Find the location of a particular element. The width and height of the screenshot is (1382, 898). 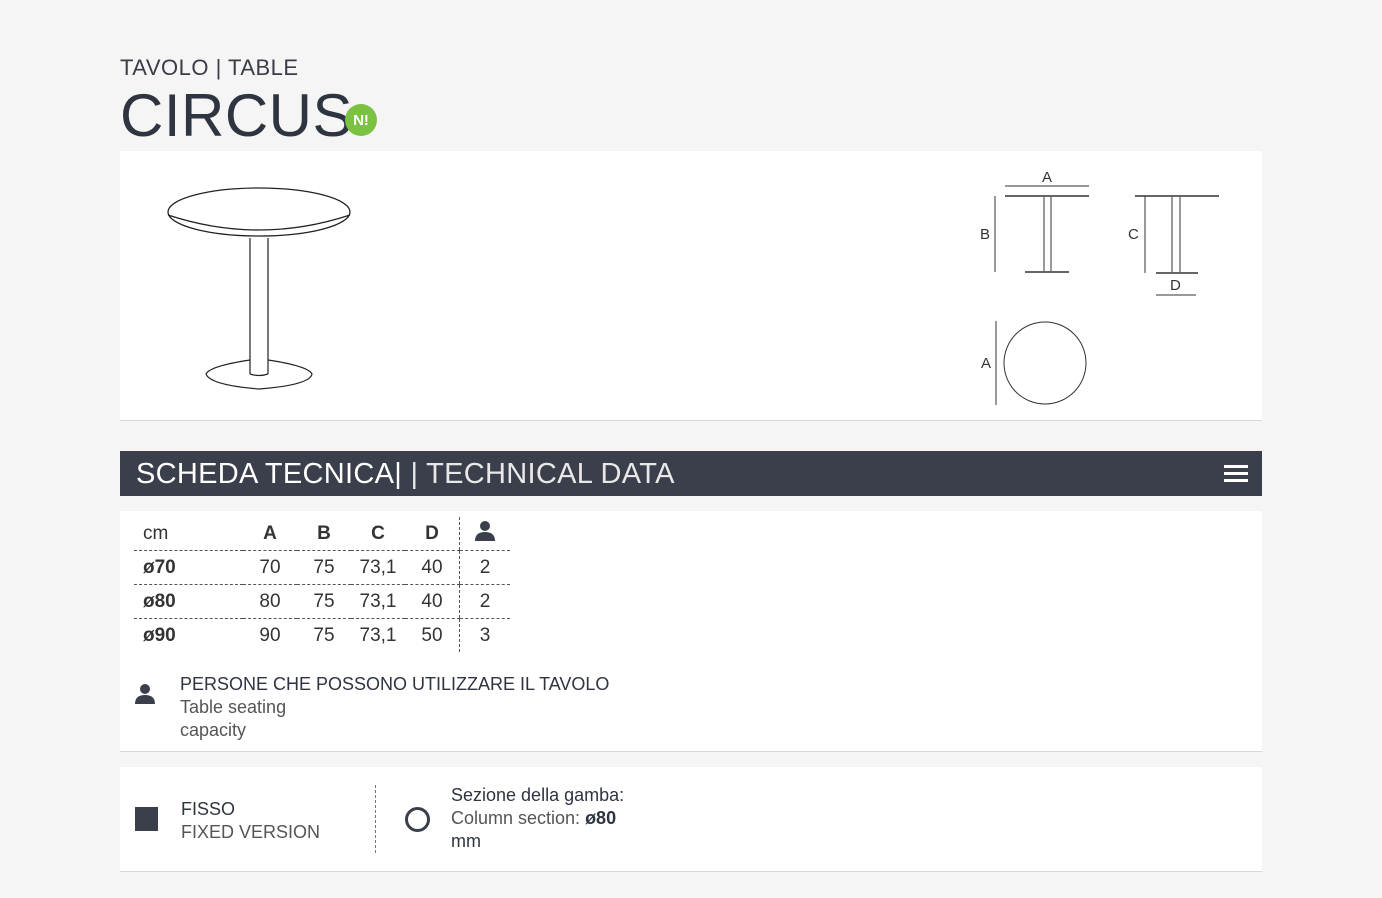

col-header-a: A is located at coordinates (270, 534).